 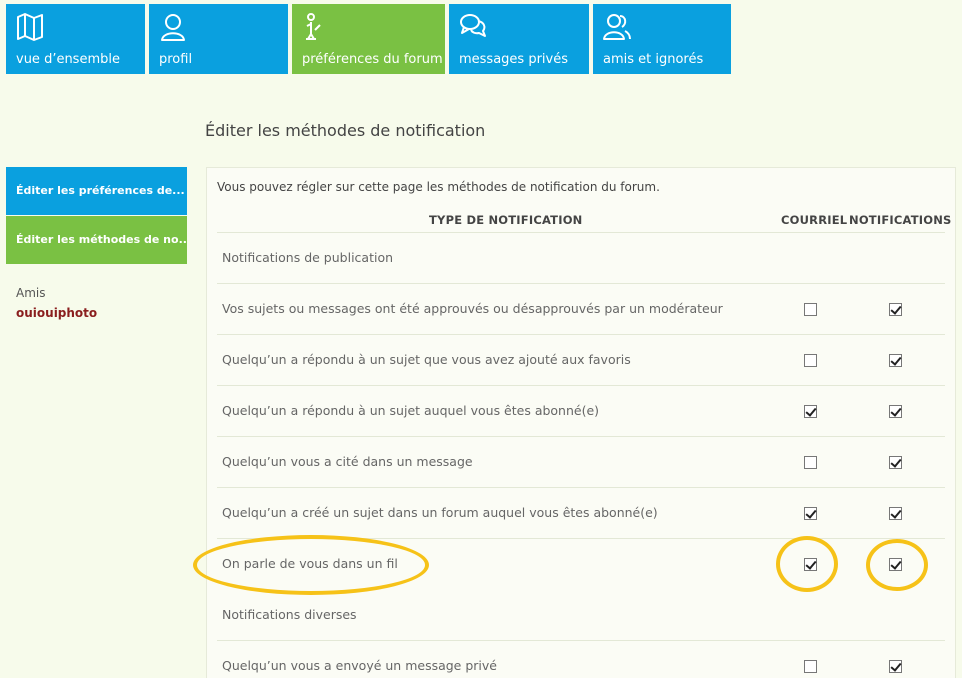 What do you see at coordinates (173, 27) in the screenshot?
I see `user-icon` at bounding box center [173, 27].